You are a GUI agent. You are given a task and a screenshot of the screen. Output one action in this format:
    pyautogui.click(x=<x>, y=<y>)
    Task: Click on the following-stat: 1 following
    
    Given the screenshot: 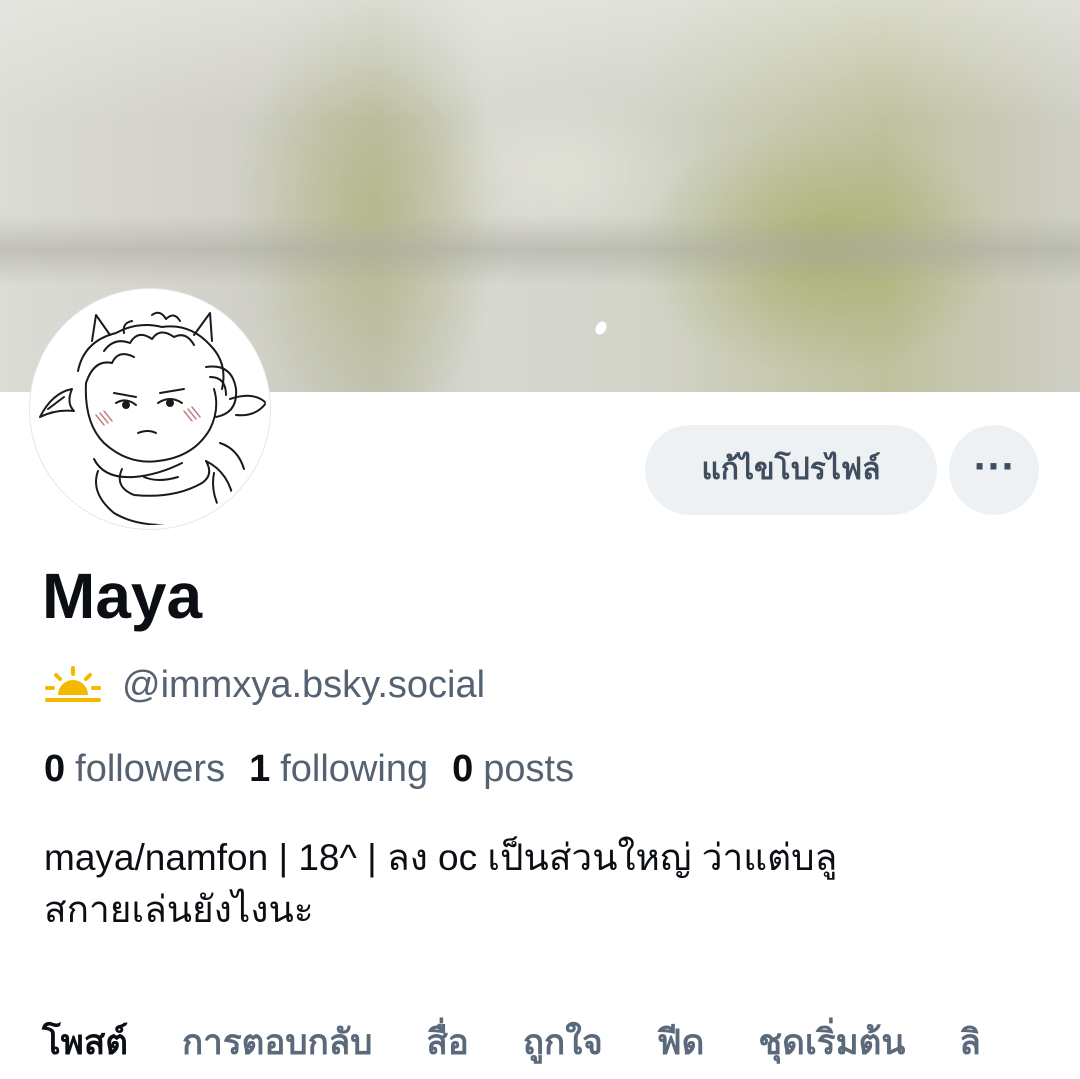 What is the action you would take?
    pyautogui.click(x=338, y=769)
    